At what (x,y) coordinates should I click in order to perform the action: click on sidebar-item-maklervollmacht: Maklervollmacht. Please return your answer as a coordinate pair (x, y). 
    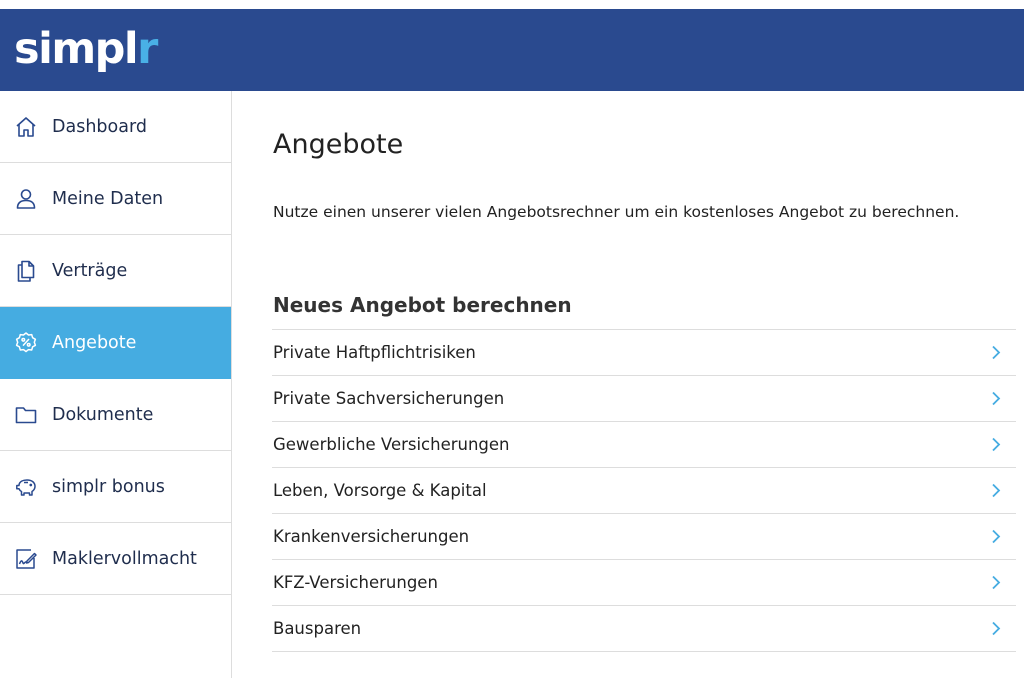
    Looking at the image, I should click on (115, 559).